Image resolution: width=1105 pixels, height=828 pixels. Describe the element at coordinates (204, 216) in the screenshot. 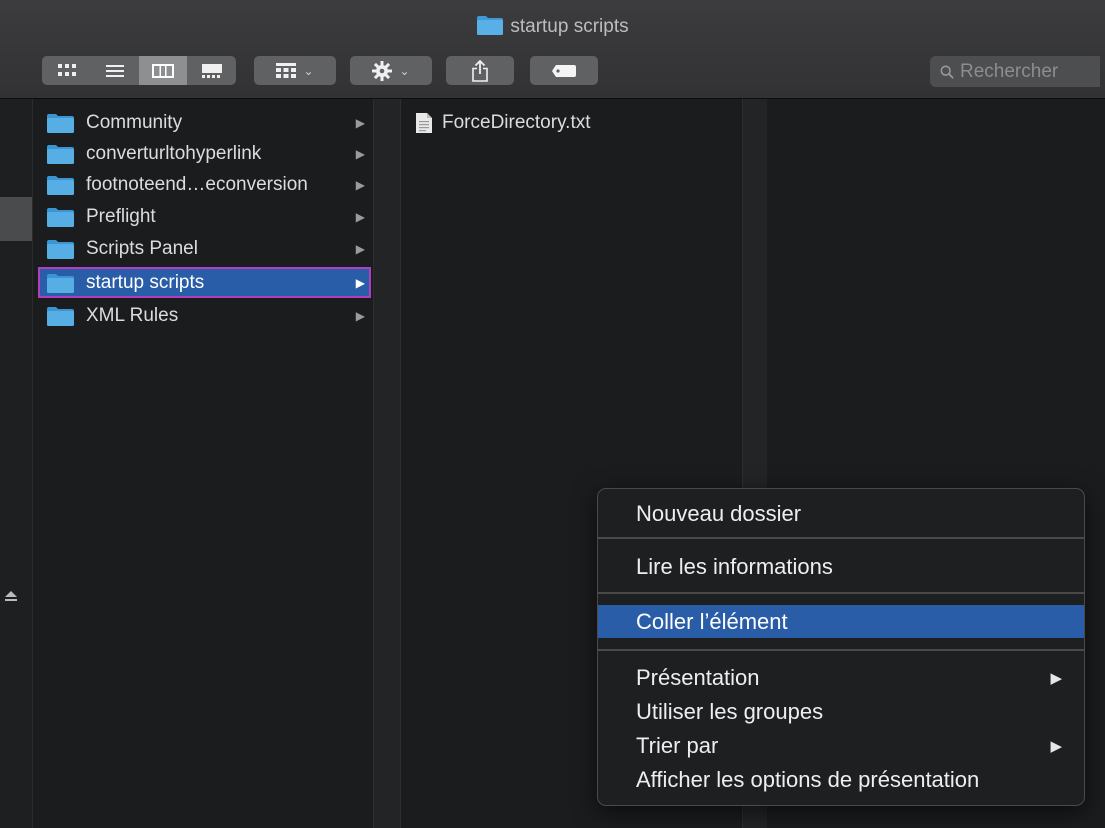

I see `folder-row-preflight: Preflight ▶` at that location.